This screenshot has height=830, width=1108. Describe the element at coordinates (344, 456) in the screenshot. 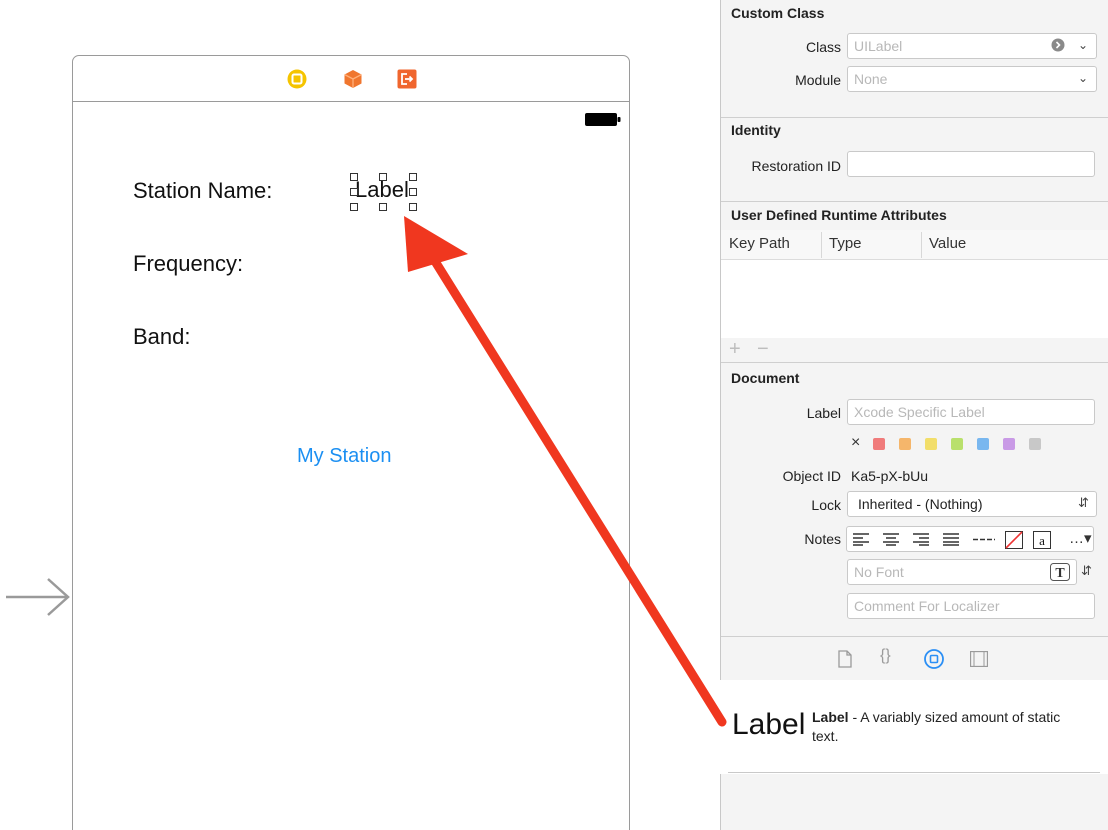

I see `my-station-button: My Station` at that location.